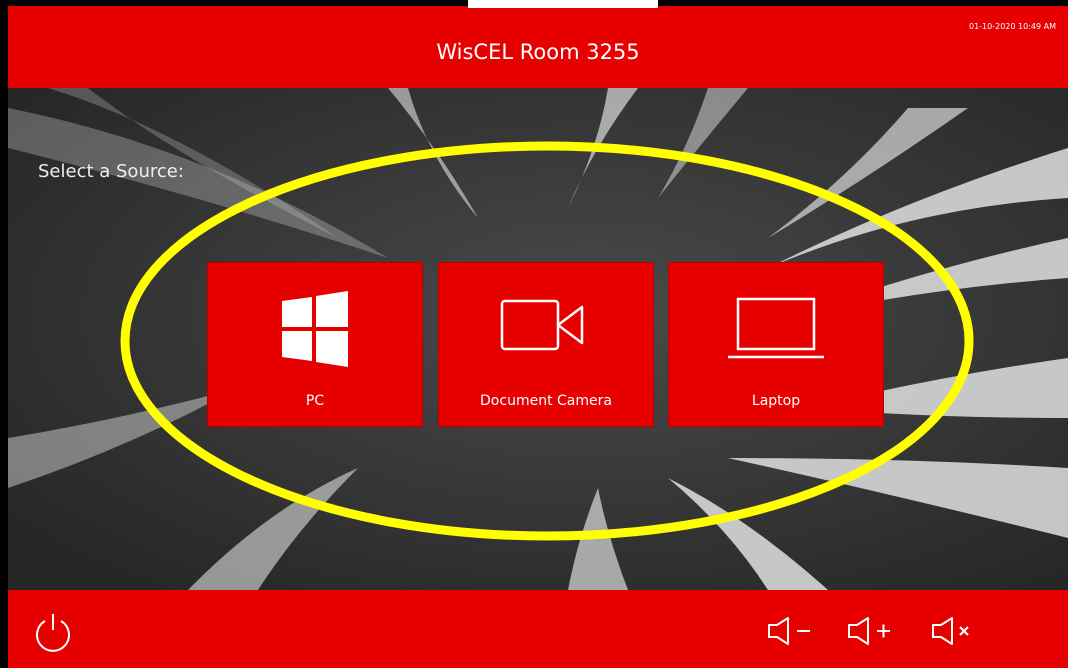  I want to click on volume-up-icon, so click(869, 631).